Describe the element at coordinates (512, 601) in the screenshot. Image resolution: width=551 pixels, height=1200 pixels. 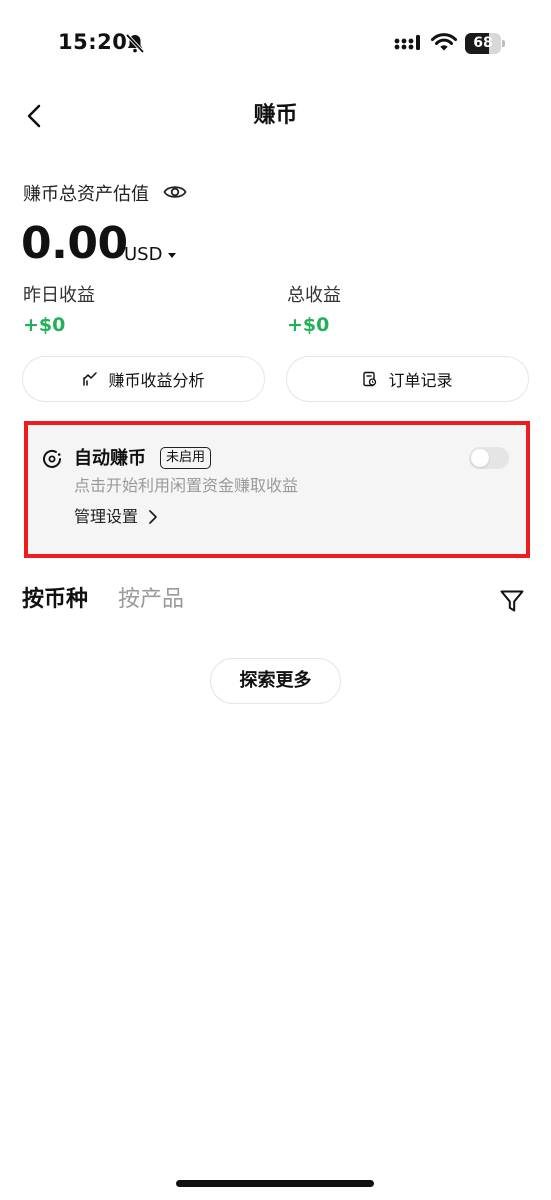
I see `filter-icon` at that location.